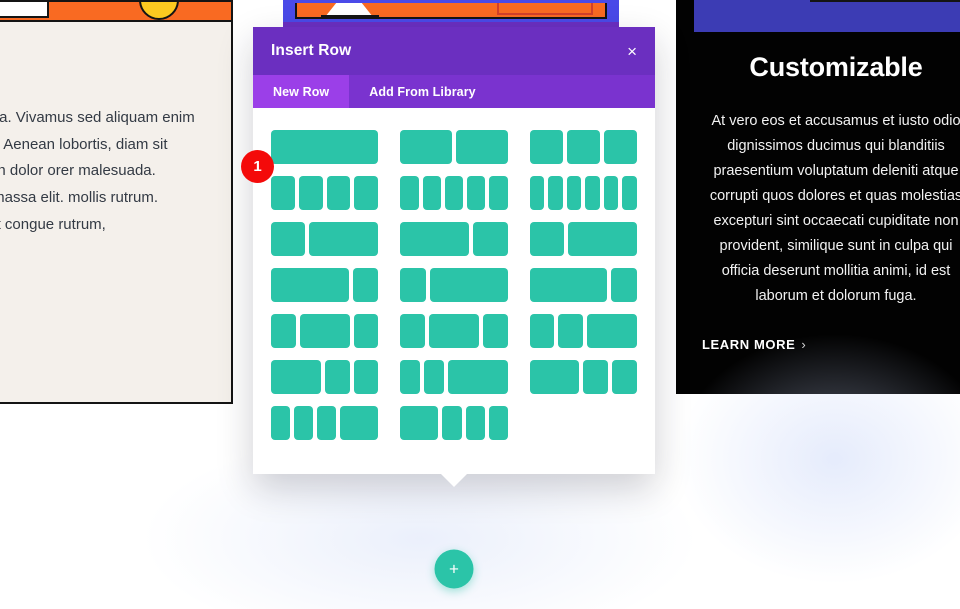  I want to click on layout-option-three-fourths-one-fourth, so click(325, 285).